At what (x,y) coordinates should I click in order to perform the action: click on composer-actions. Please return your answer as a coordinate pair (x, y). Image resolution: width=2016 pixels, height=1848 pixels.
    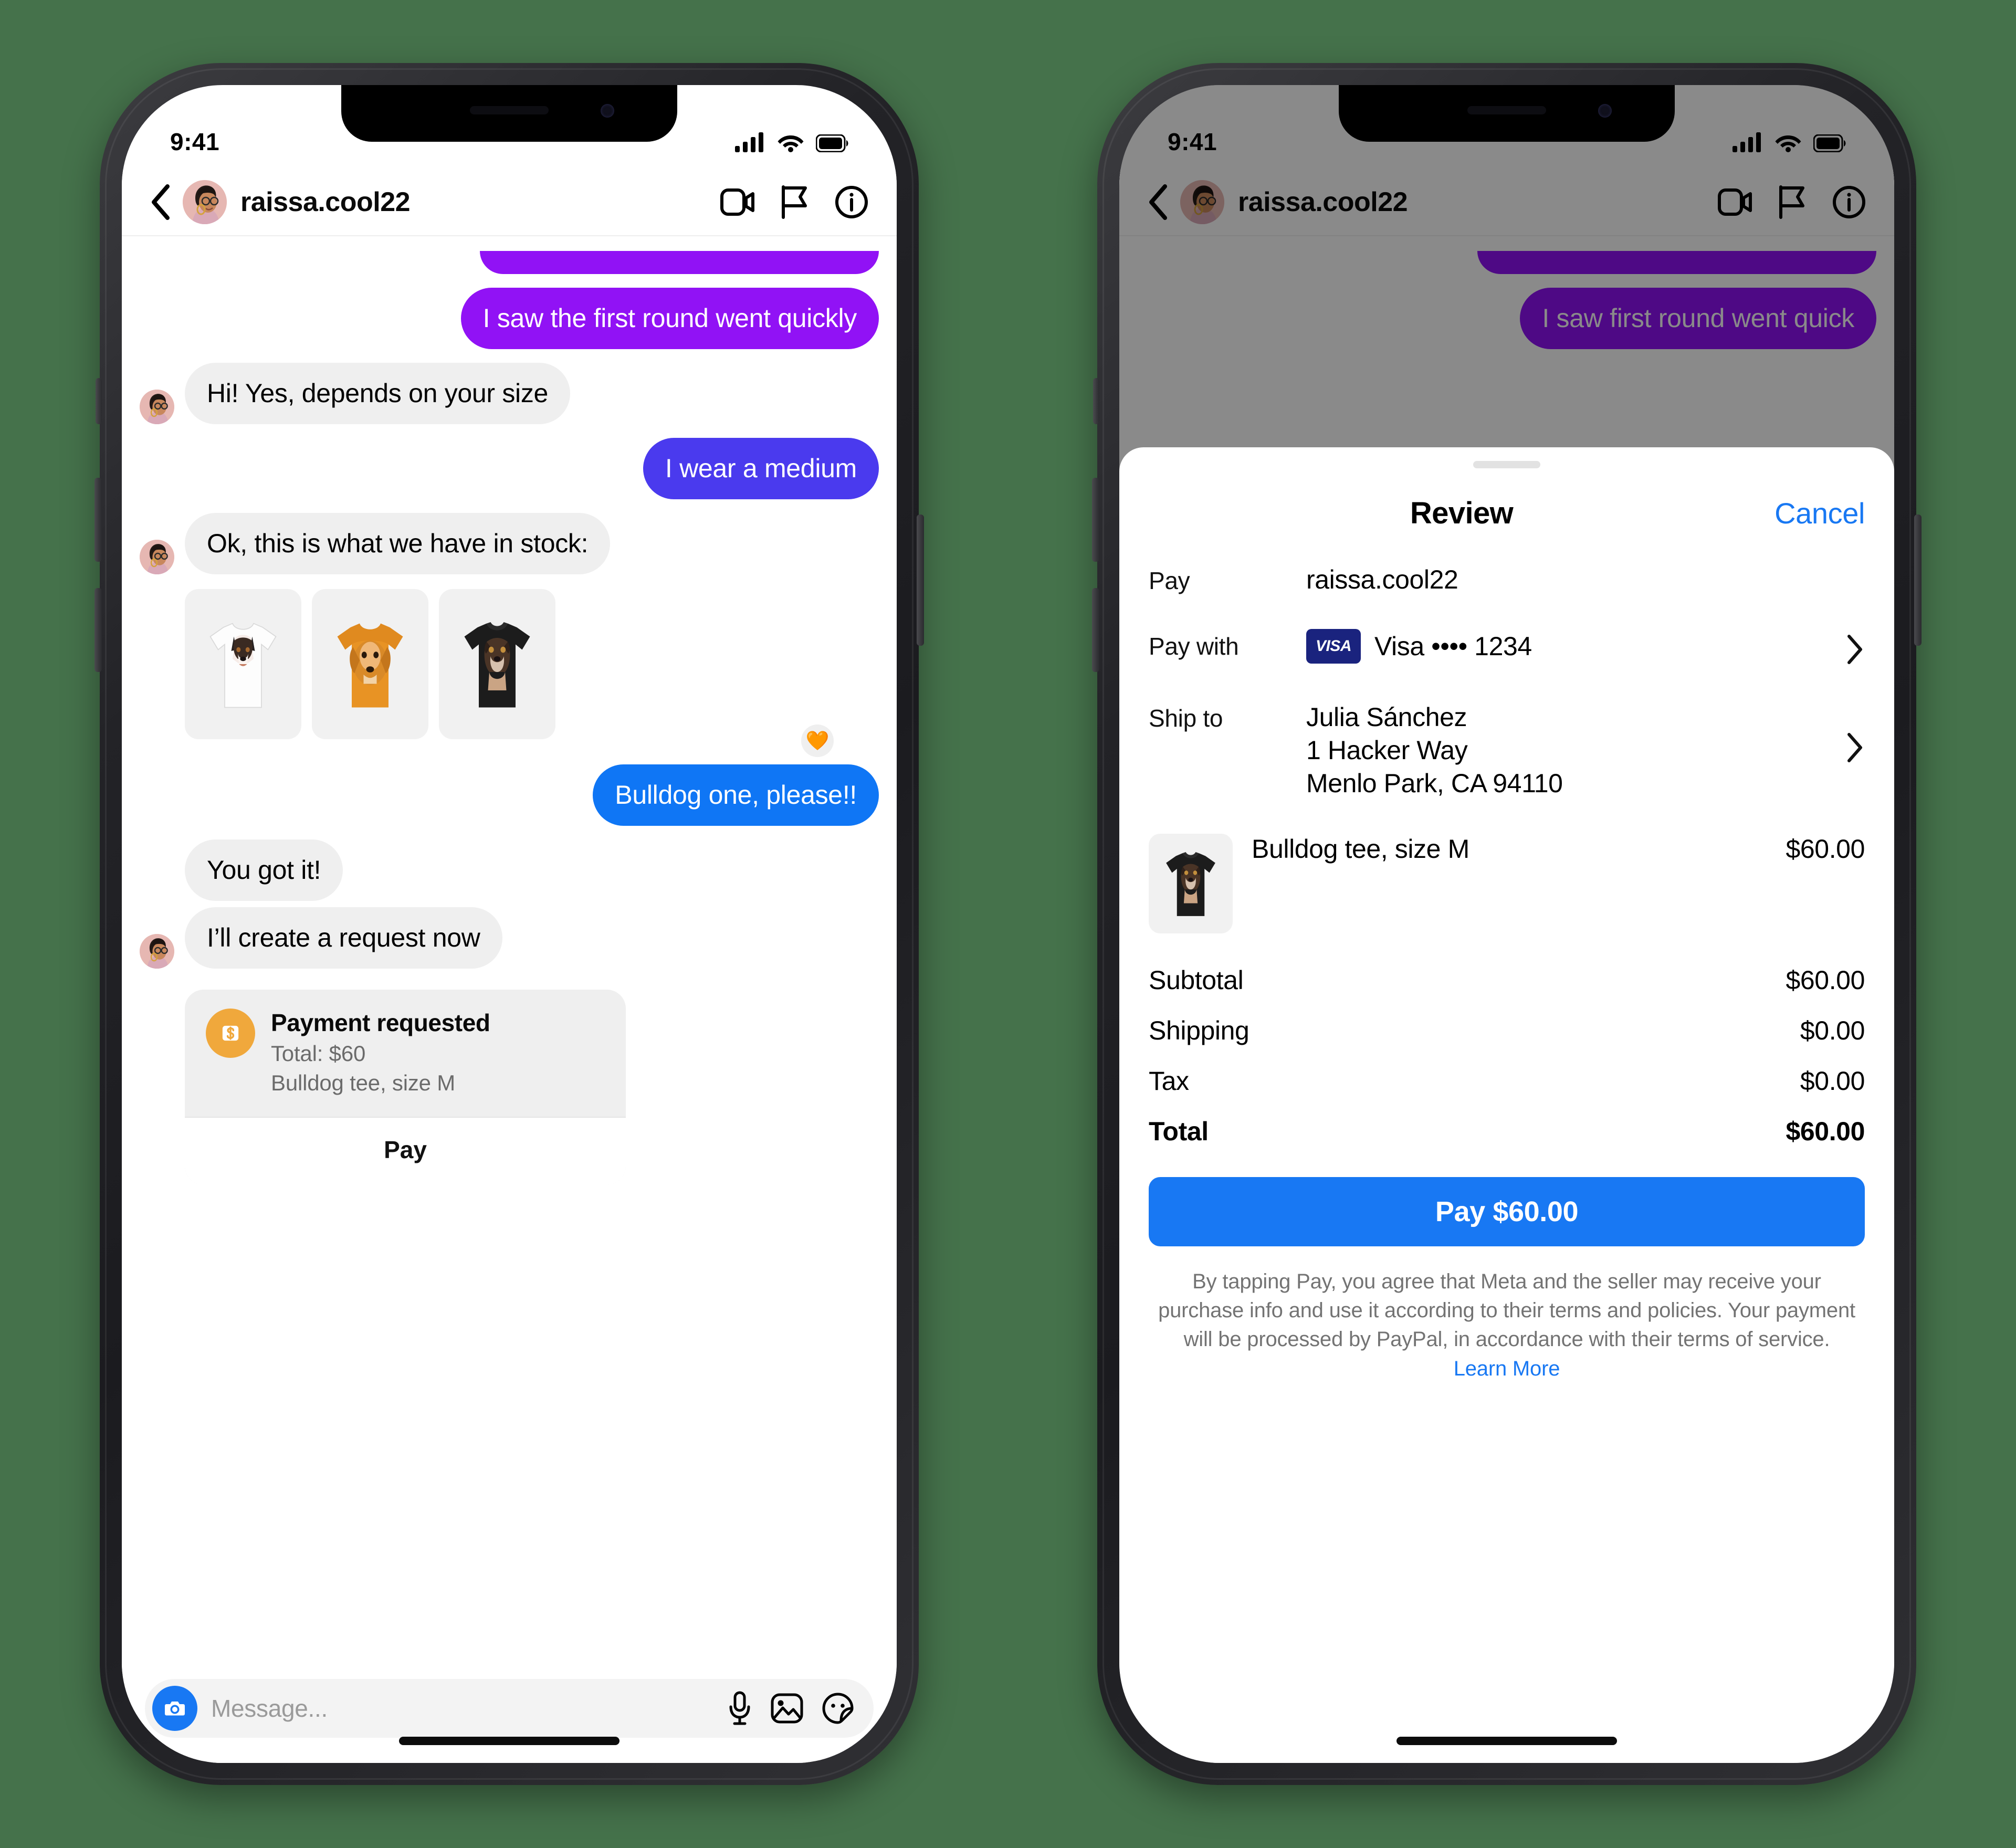
    Looking at the image, I should click on (793, 1708).